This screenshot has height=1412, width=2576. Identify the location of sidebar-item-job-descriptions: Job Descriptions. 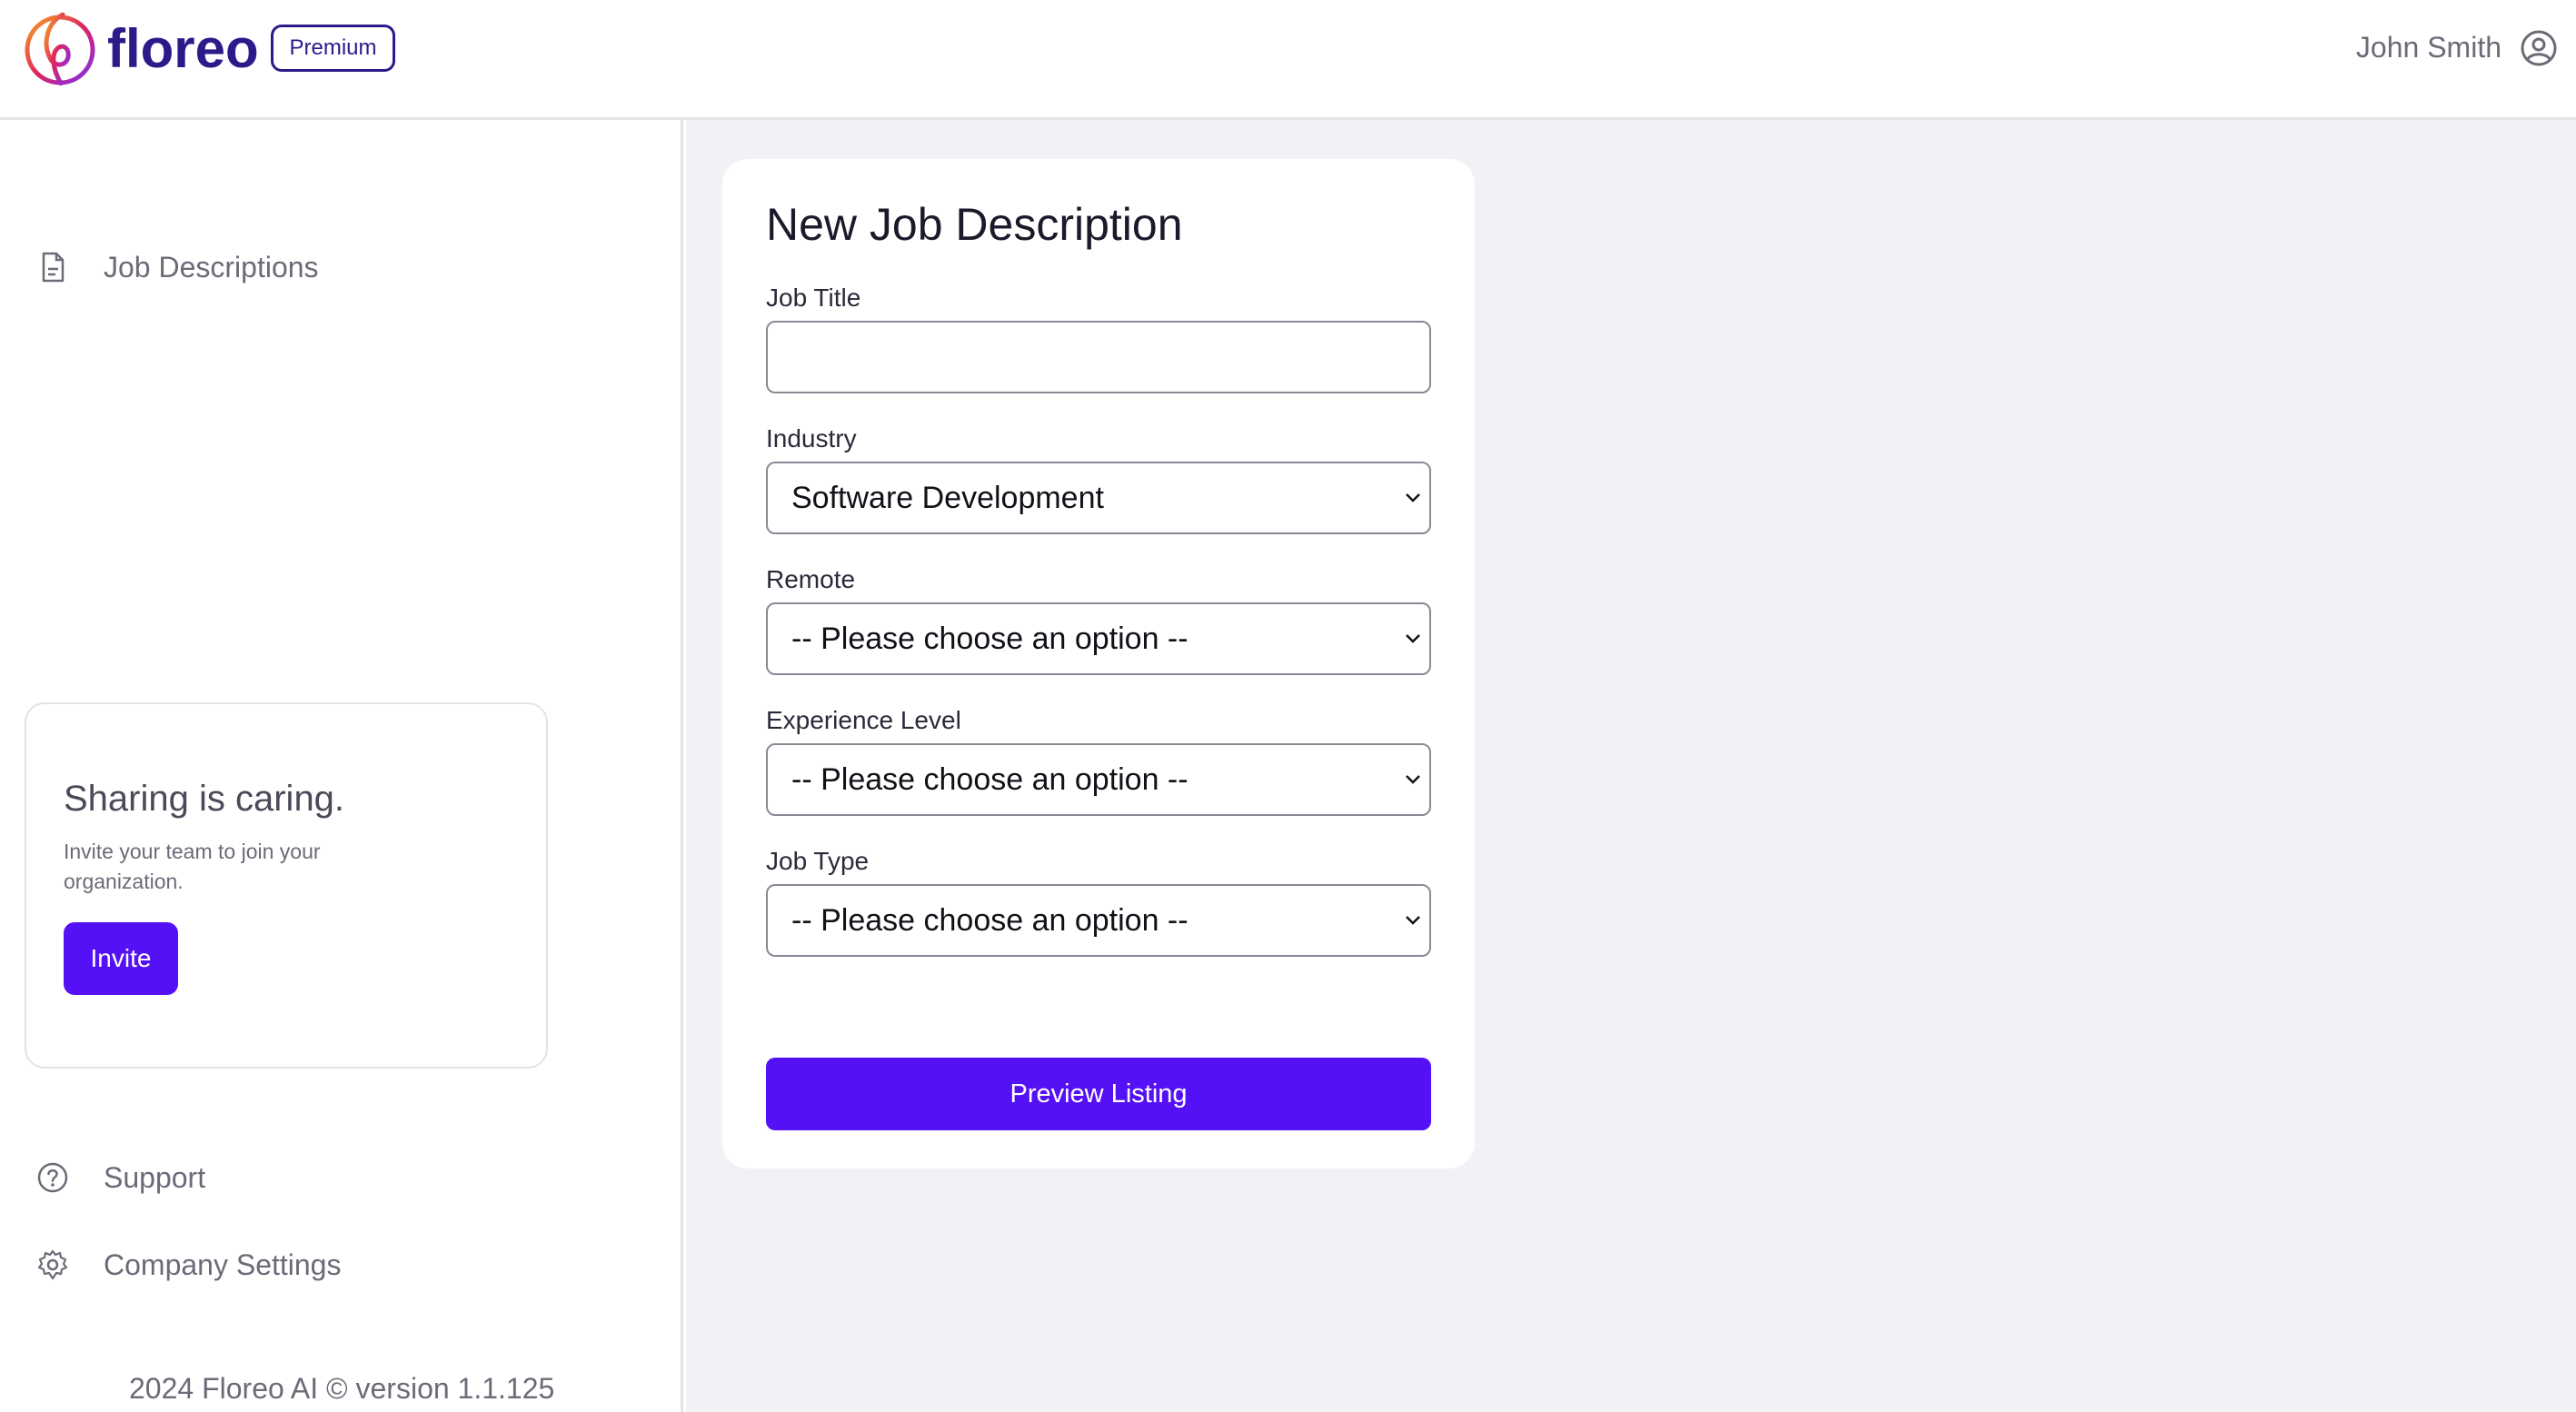
(177, 267).